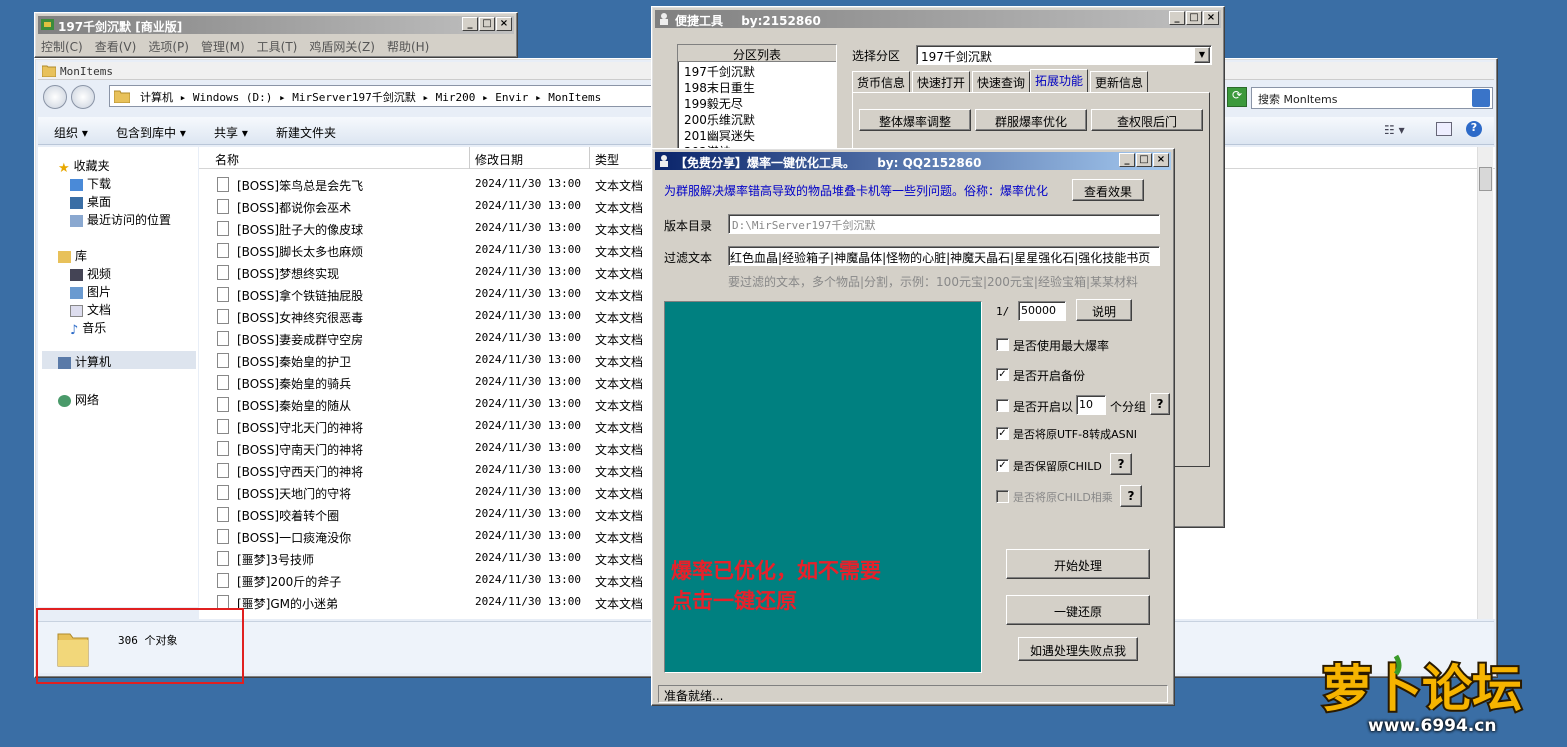 This screenshot has width=1567, height=747. What do you see at coordinates (342, 46) in the screenshot?
I see `menu-gateway: 鸡盾网关(Z)` at bounding box center [342, 46].